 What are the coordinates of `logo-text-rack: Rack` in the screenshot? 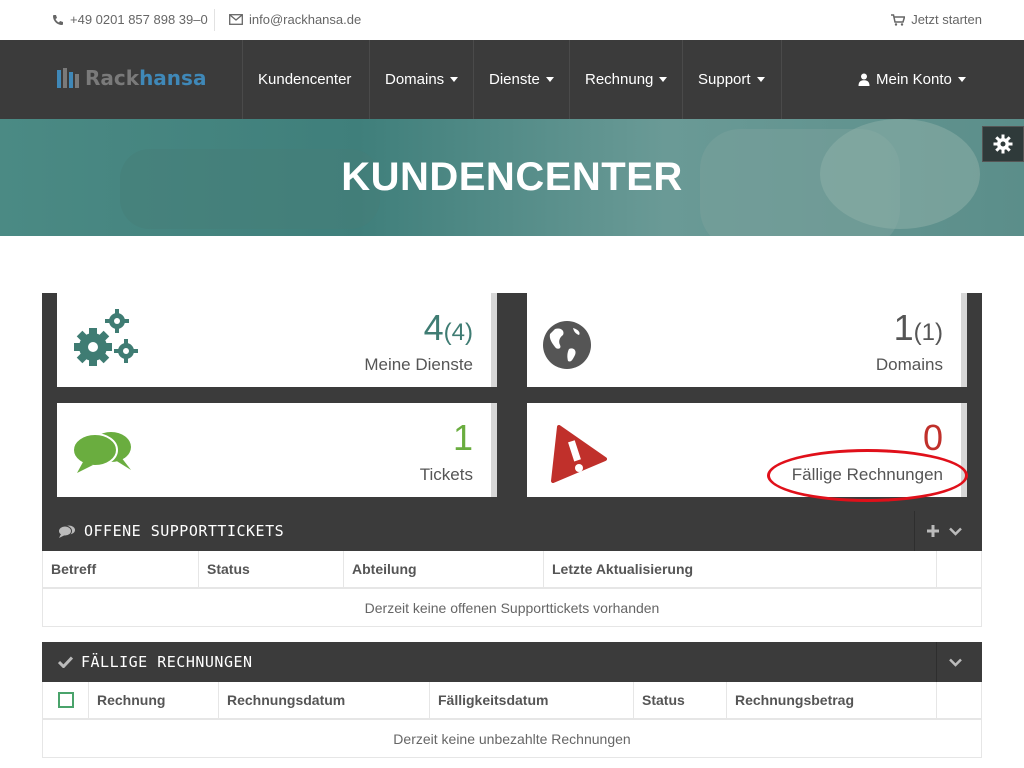 It's located at (112, 78).